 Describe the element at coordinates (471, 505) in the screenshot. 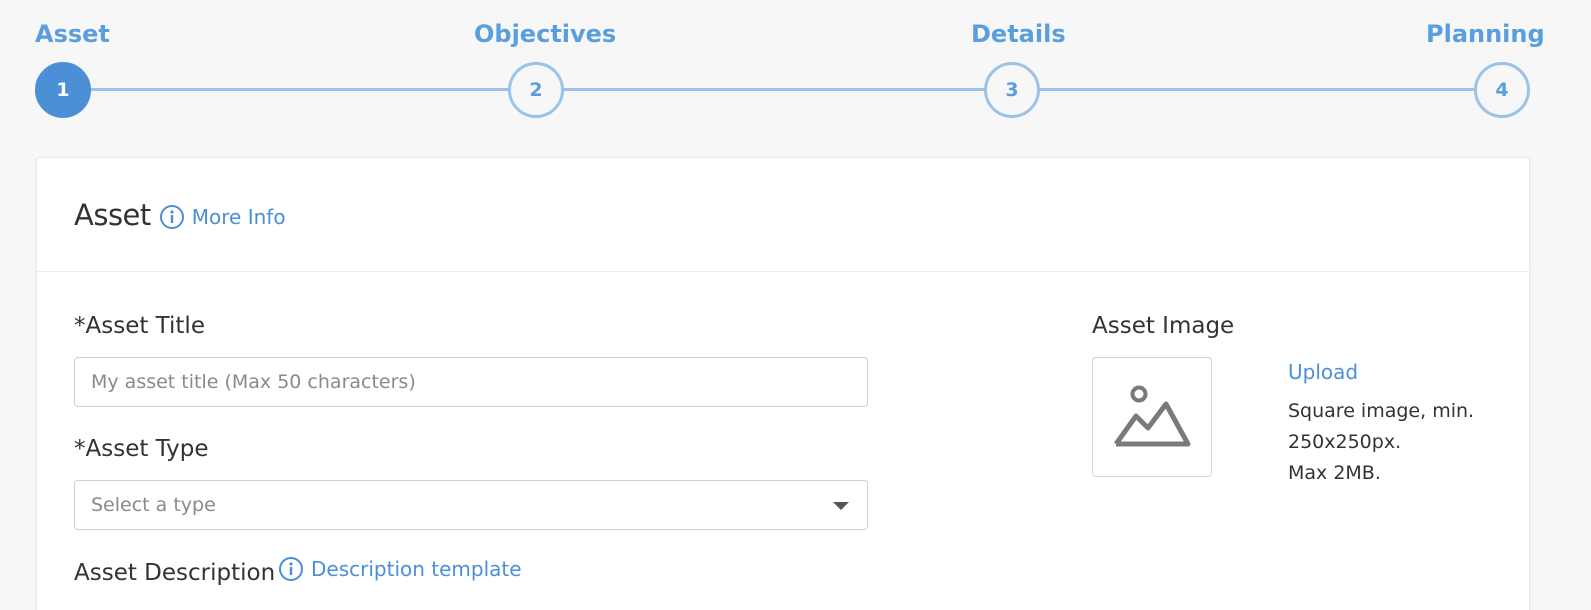

I see `asset-type-select: Select a type` at that location.